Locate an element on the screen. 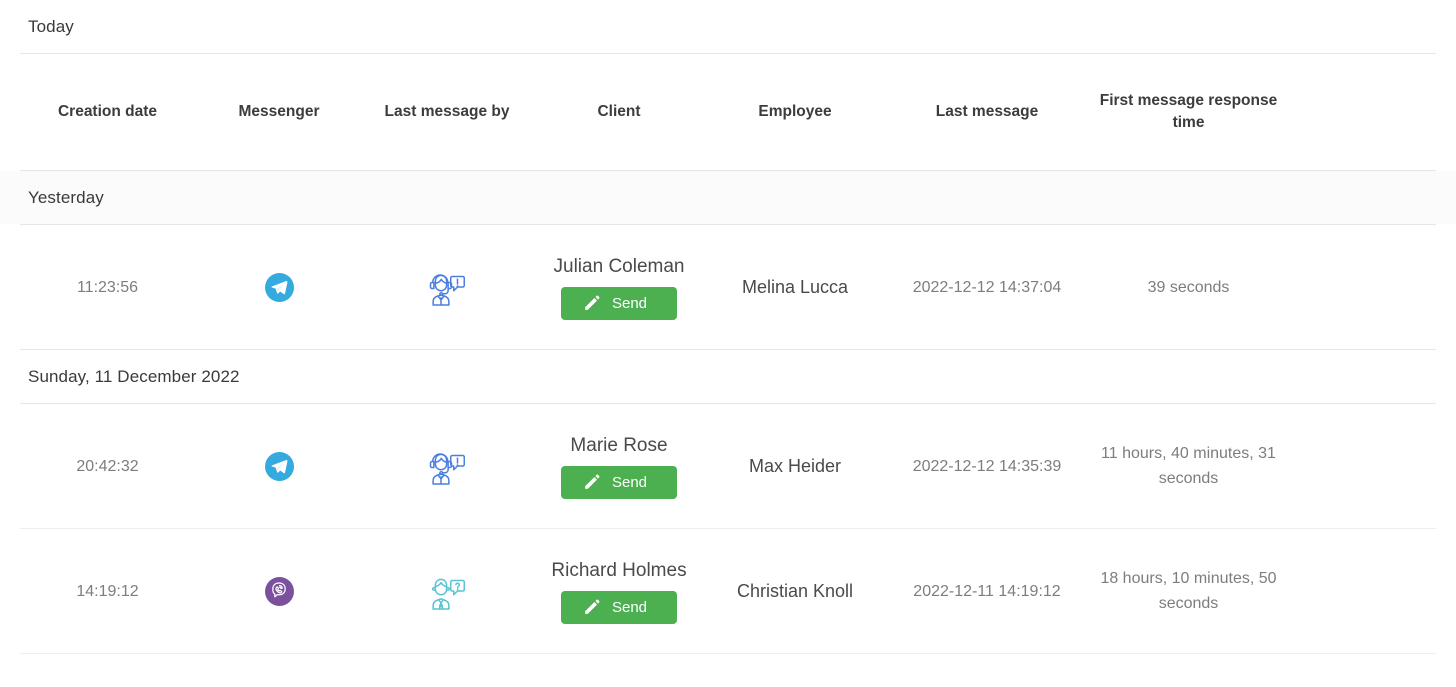 This screenshot has height=687, width=1456. cell-response-time: 11 hours, 40 minutes, 31 seconds is located at coordinates (1188, 466).